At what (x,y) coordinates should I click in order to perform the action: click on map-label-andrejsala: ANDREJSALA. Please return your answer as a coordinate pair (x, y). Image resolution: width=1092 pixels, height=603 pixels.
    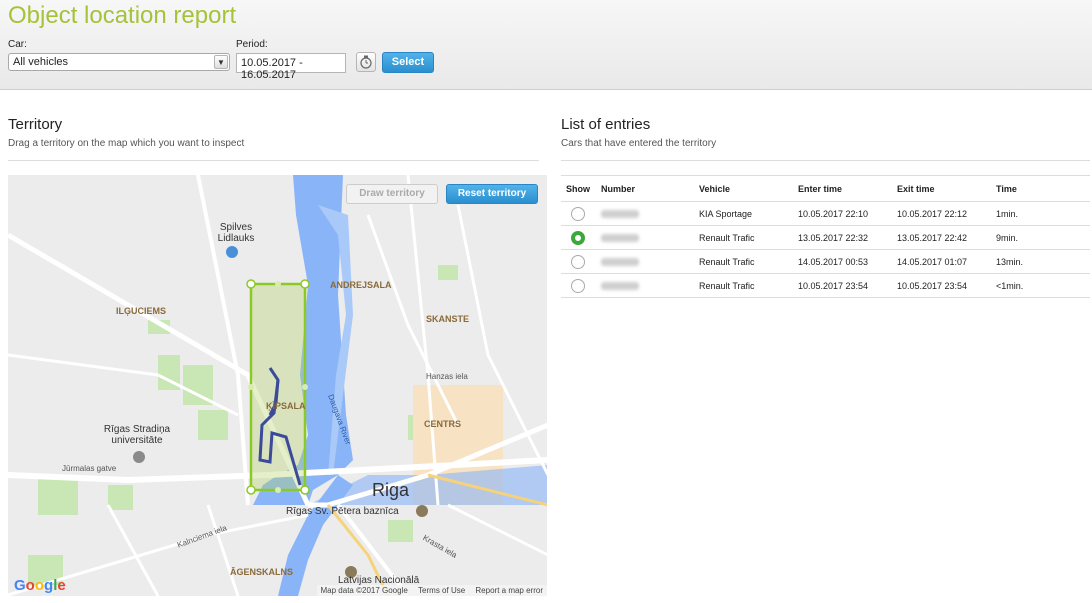
    Looking at the image, I should click on (361, 285).